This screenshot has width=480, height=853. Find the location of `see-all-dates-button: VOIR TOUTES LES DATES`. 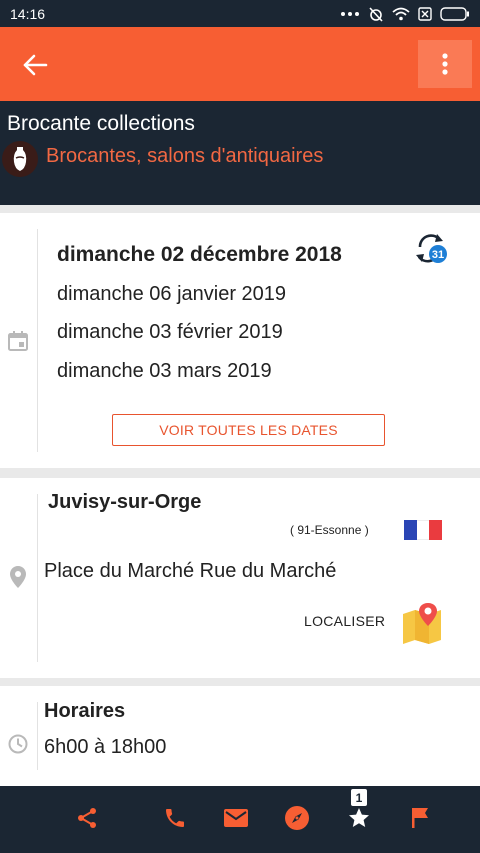

see-all-dates-button: VOIR TOUTES LES DATES is located at coordinates (248, 430).